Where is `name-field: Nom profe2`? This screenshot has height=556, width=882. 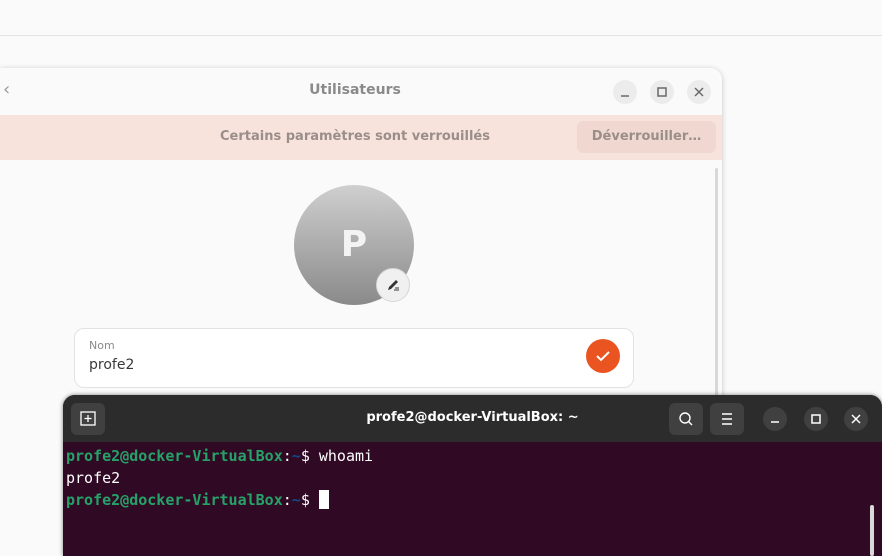
name-field: Nom profe2 is located at coordinates (354, 358).